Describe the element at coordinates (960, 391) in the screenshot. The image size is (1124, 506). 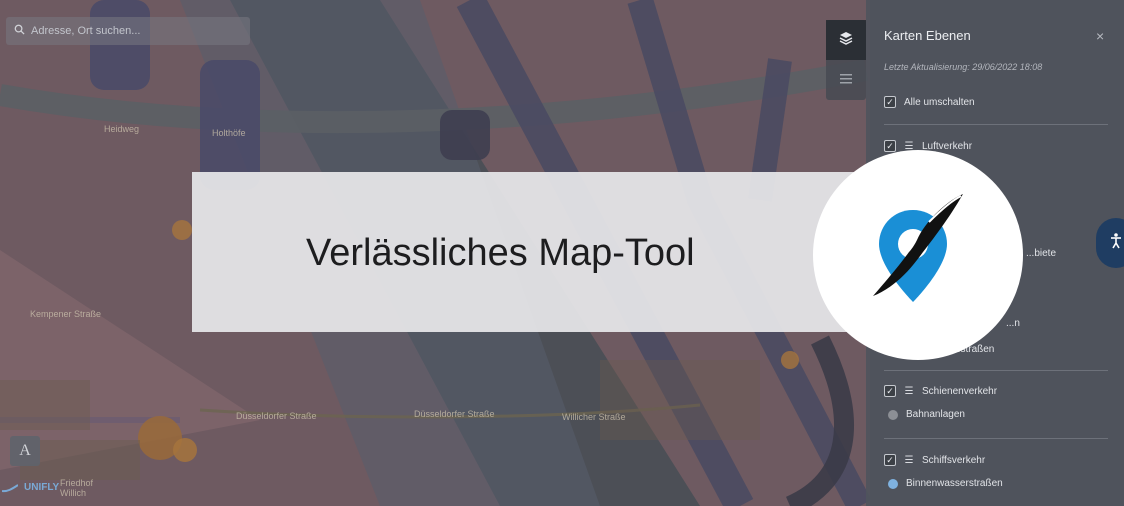
I see `layer-group-label: Schienenverkehr` at that location.